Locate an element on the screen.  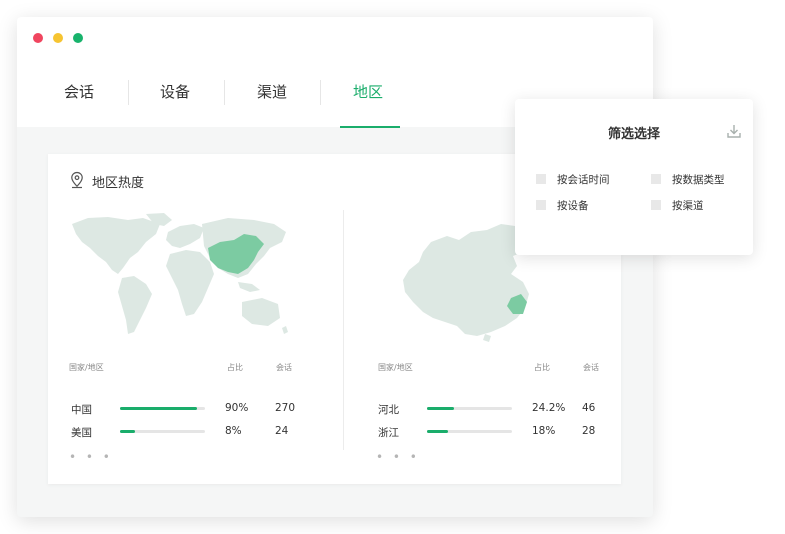
row-ratio: 8% is located at coordinates (233, 431).